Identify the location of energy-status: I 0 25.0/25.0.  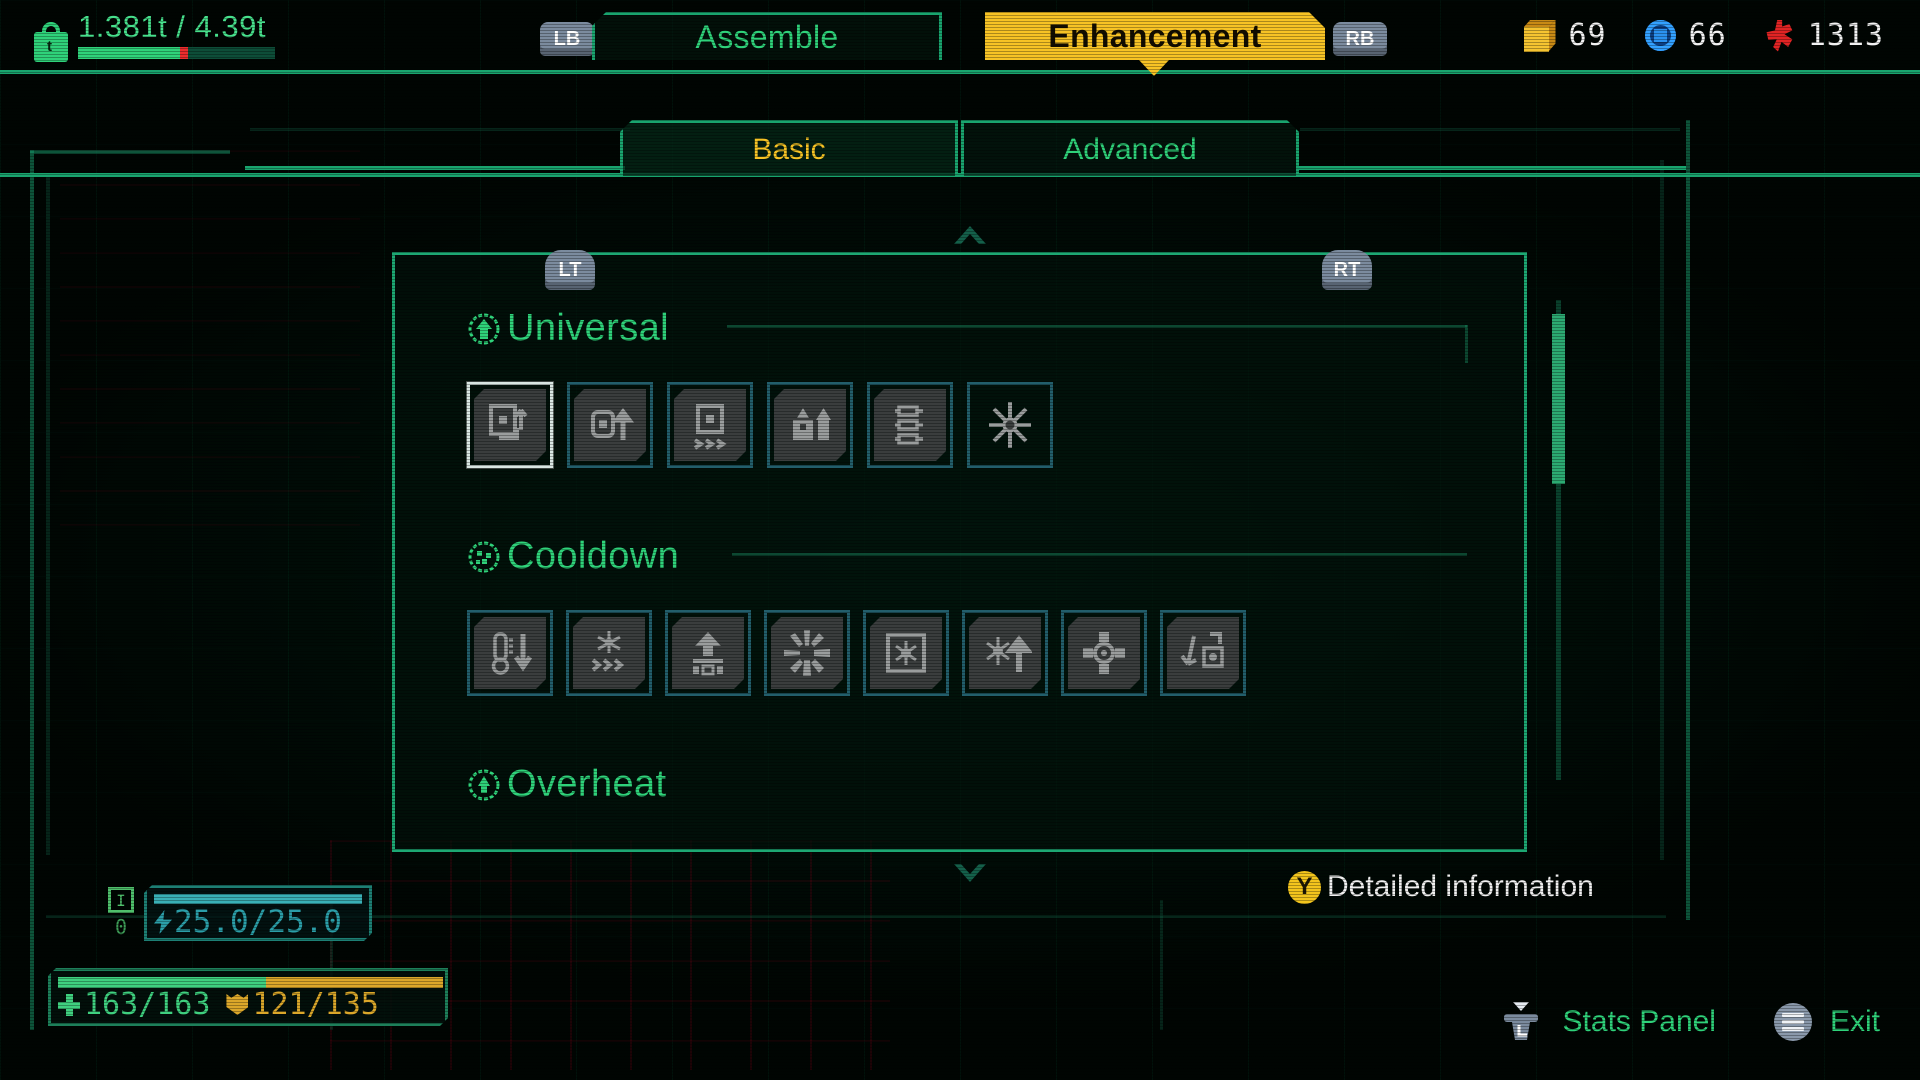
(240, 913).